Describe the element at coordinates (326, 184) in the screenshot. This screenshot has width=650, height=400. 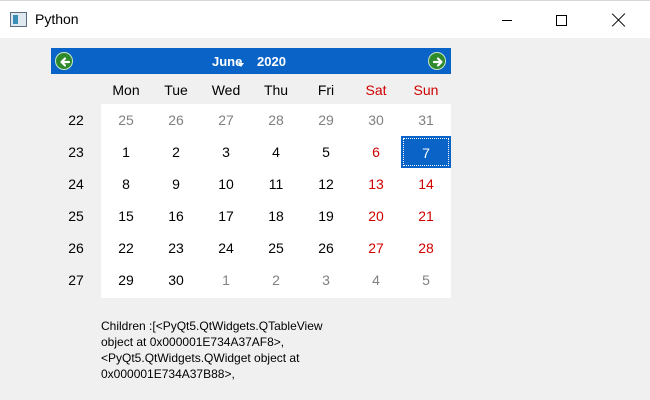
I see `day-cell: 12` at that location.